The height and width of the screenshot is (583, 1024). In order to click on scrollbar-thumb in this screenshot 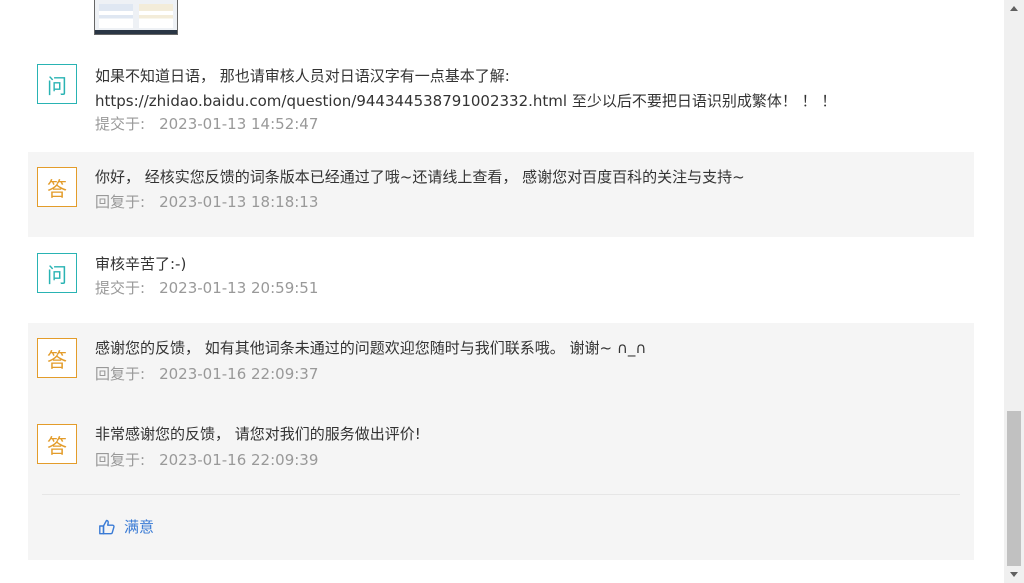, I will do `click(1014, 488)`.